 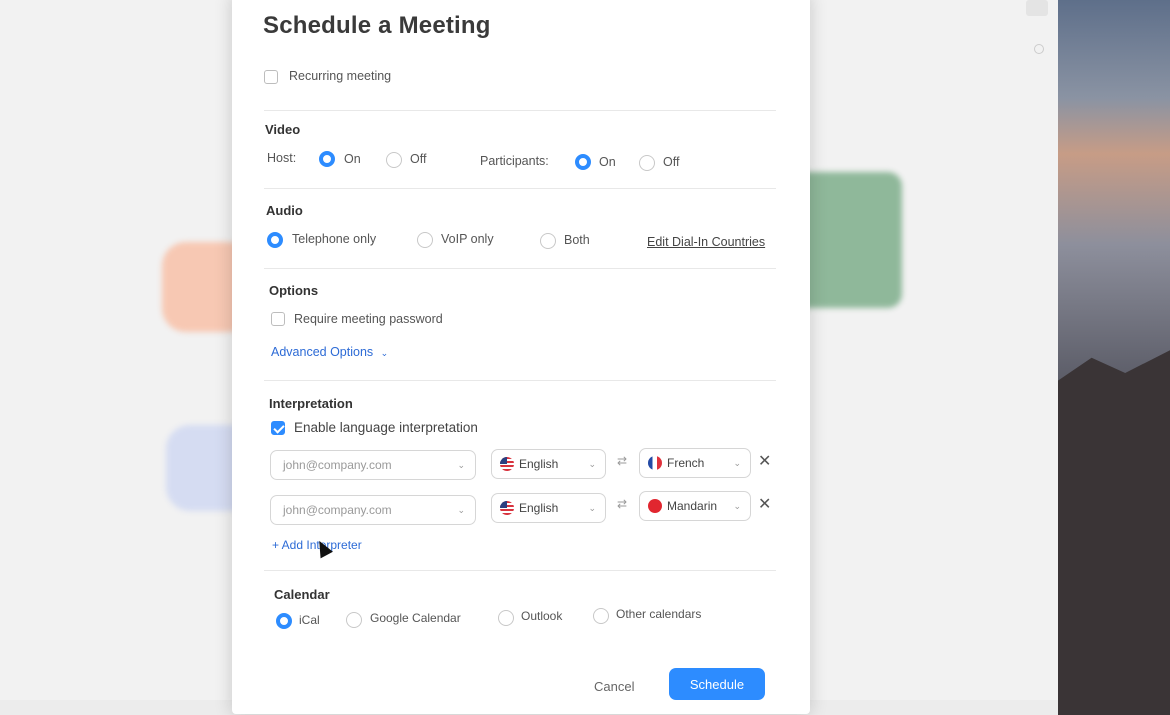 What do you see at coordinates (418, 159) in the screenshot?
I see `host-off-label: Off` at bounding box center [418, 159].